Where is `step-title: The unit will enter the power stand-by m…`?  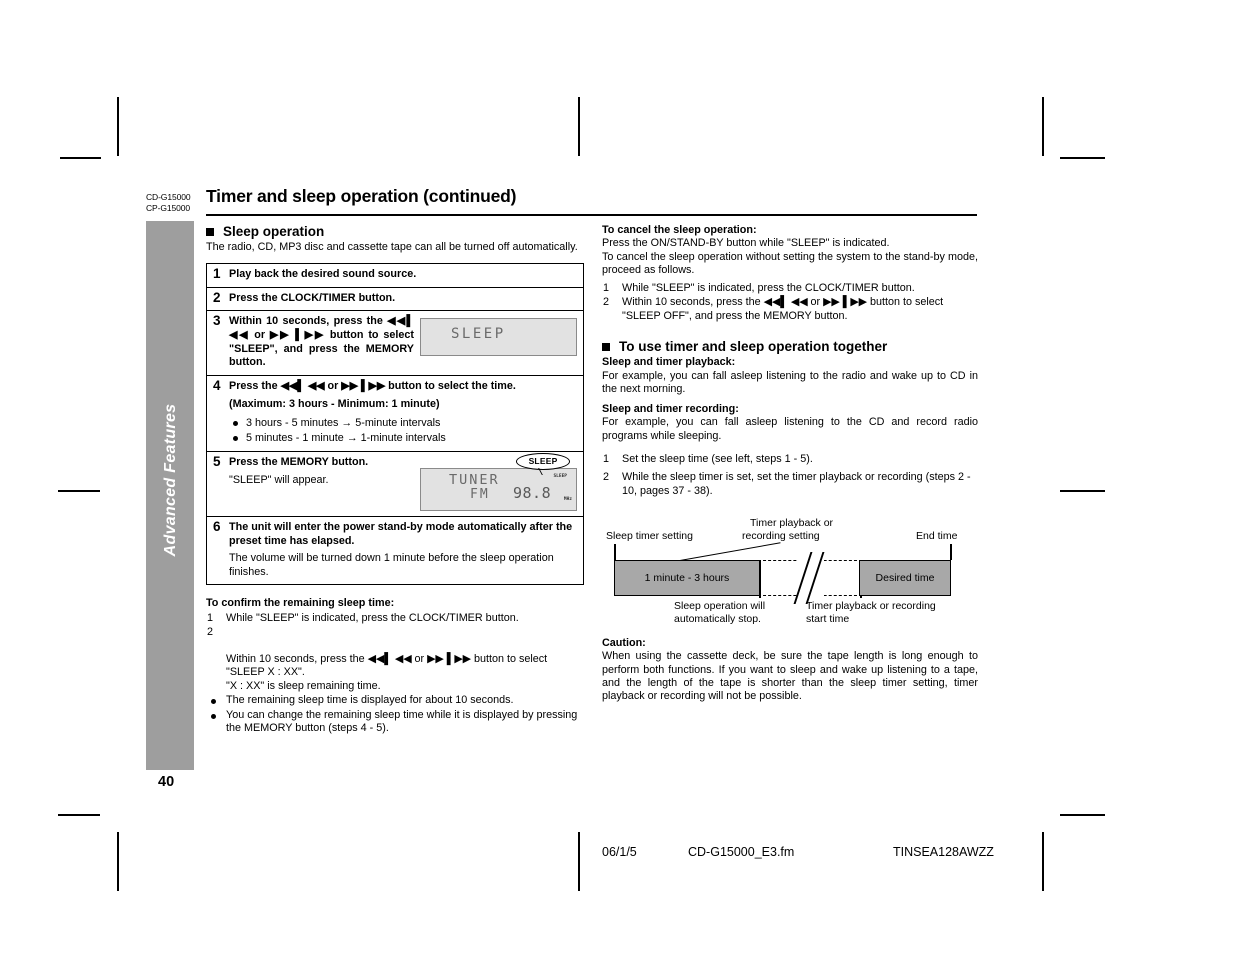
step-title: The unit will enter the power stand-by m… is located at coordinates (401, 533).